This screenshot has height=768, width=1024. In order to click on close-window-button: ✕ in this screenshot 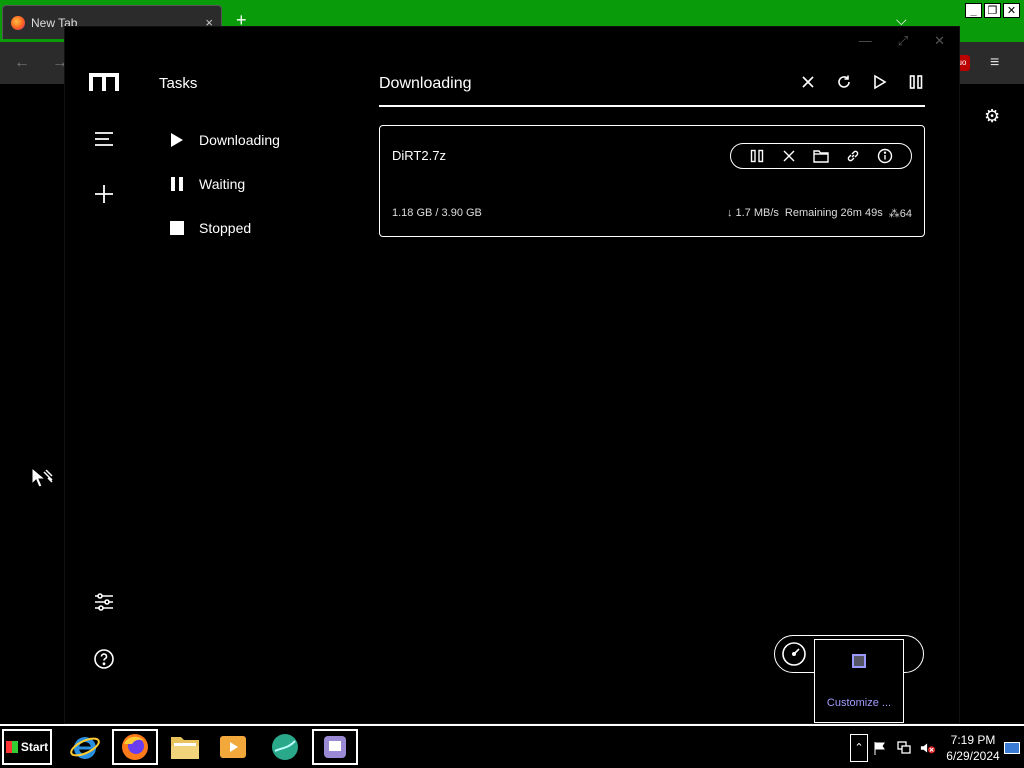, I will do `click(1011, 10)`.